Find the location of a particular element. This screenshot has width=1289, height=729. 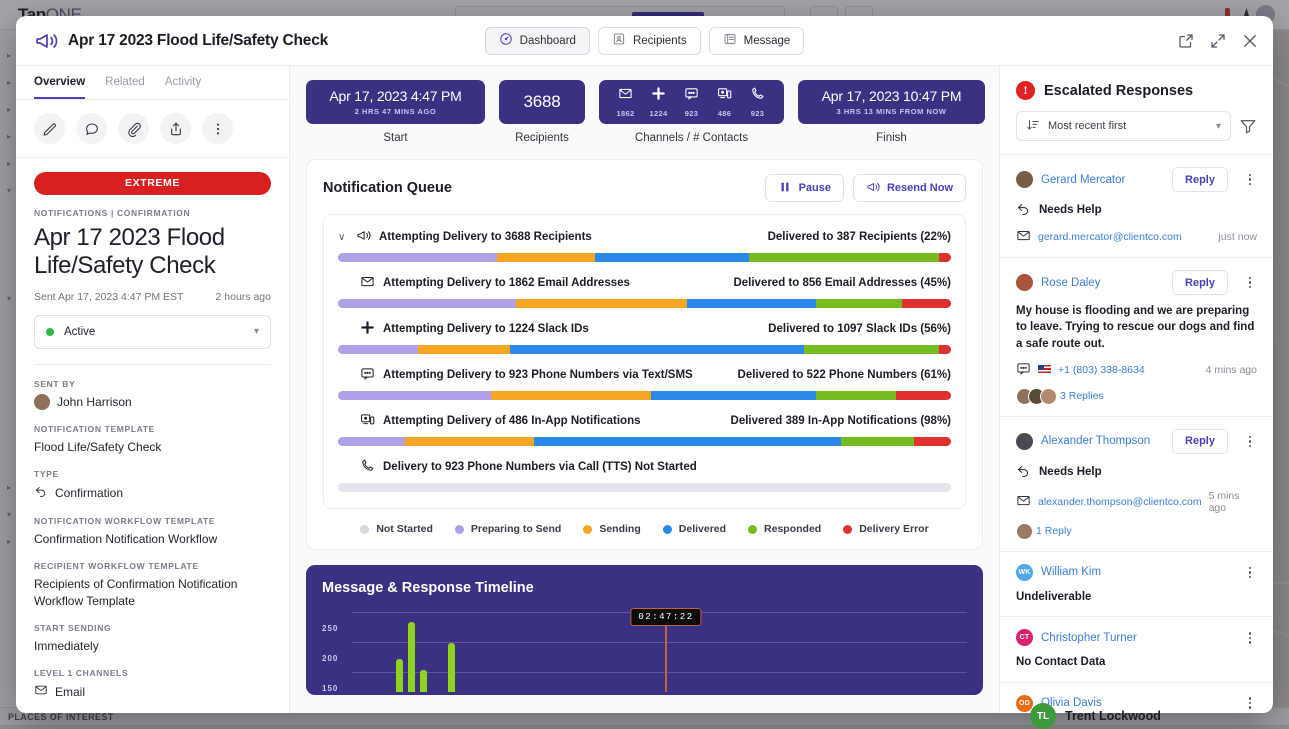

response-item: CT Christopher Turner No Contact Data is located at coordinates (1136, 649).